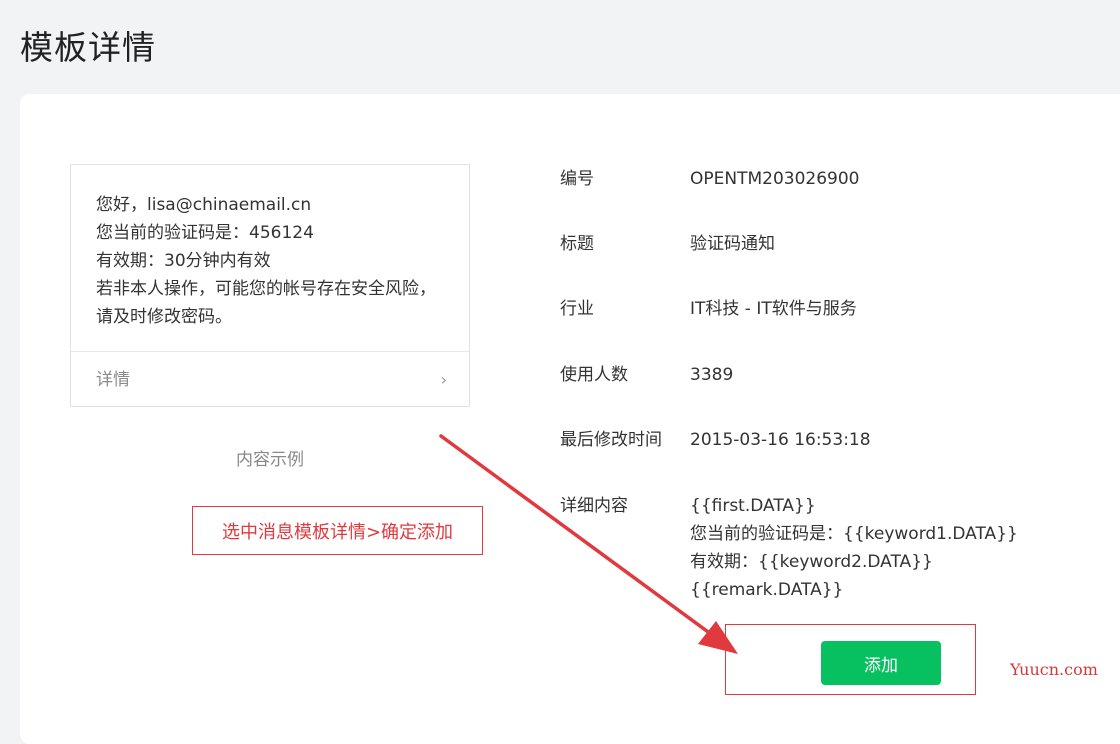 The height and width of the screenshot is (744, 1120). I want to click on preview-divider, so click(270, 351).